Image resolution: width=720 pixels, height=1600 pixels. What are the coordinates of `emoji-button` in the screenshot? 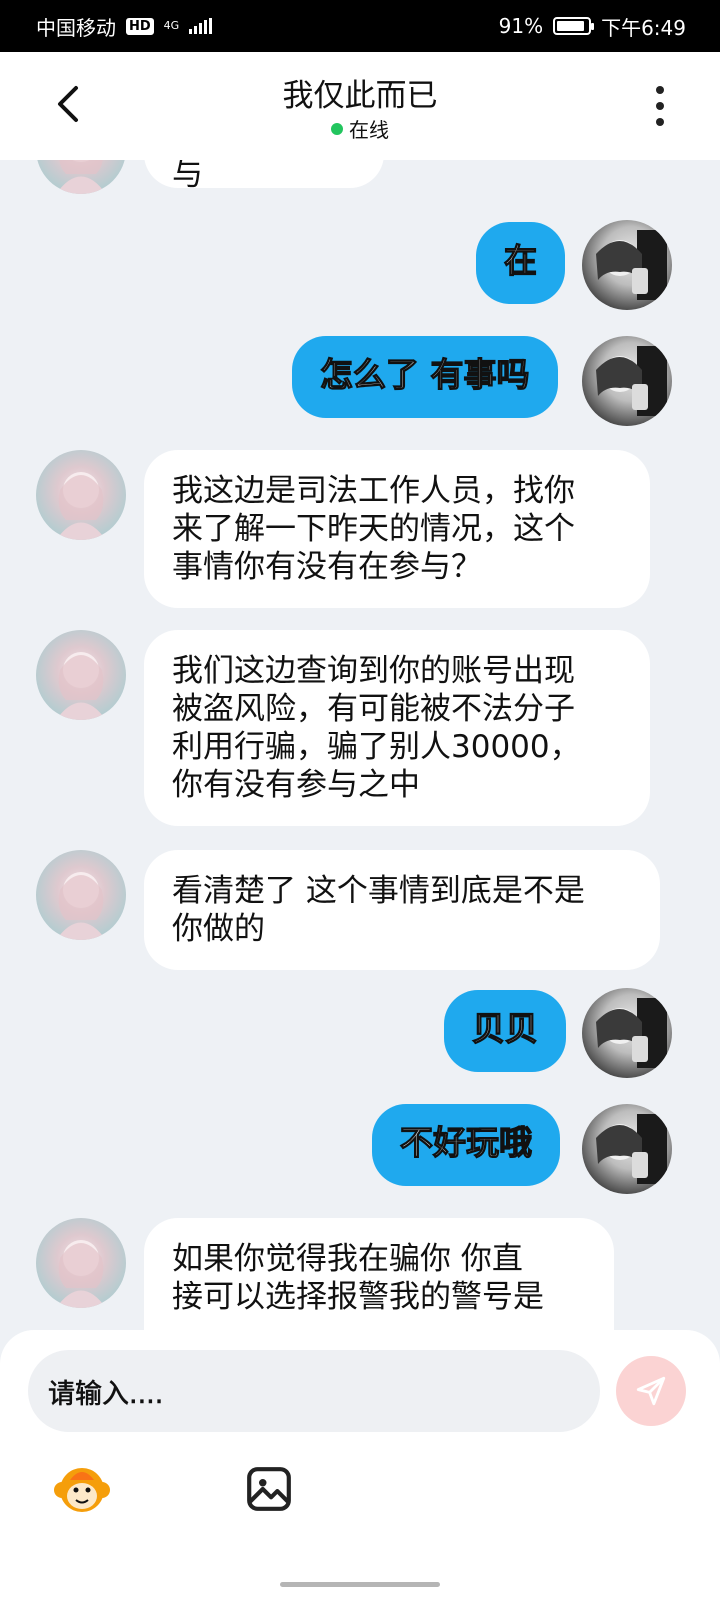 It's located at (82, 1488).